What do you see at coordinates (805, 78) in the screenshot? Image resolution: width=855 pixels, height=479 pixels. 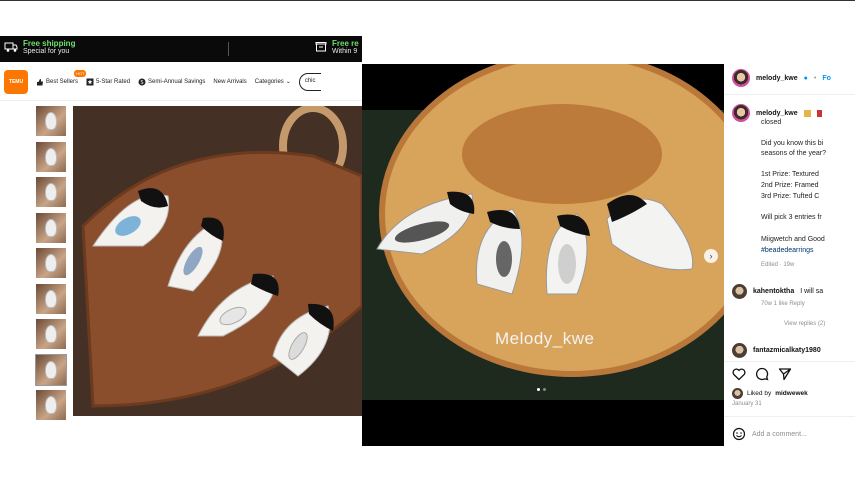 I see `verified-icon: ●` at bounding box center [805, 78].